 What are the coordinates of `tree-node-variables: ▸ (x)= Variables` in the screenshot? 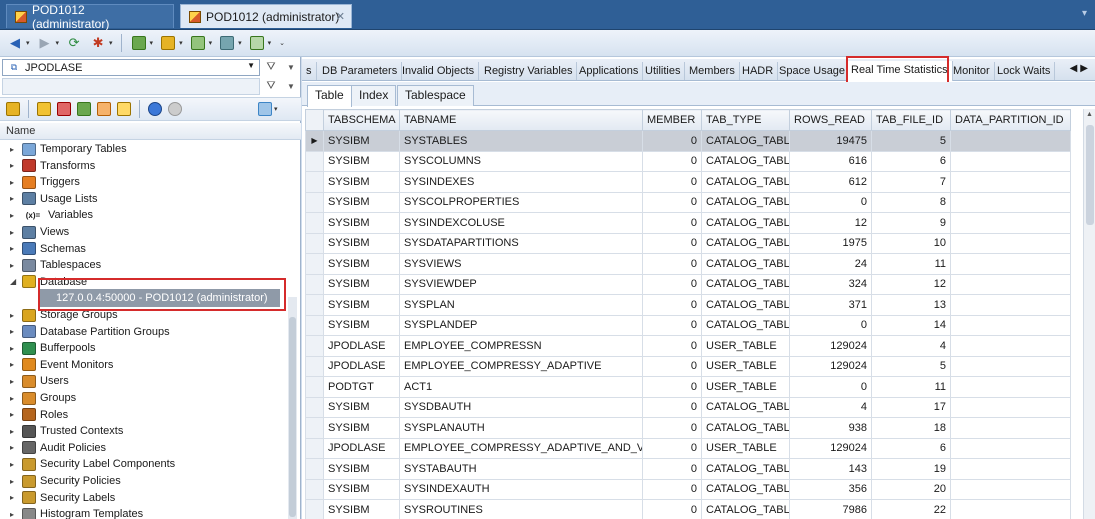 It's located at (51, 215).